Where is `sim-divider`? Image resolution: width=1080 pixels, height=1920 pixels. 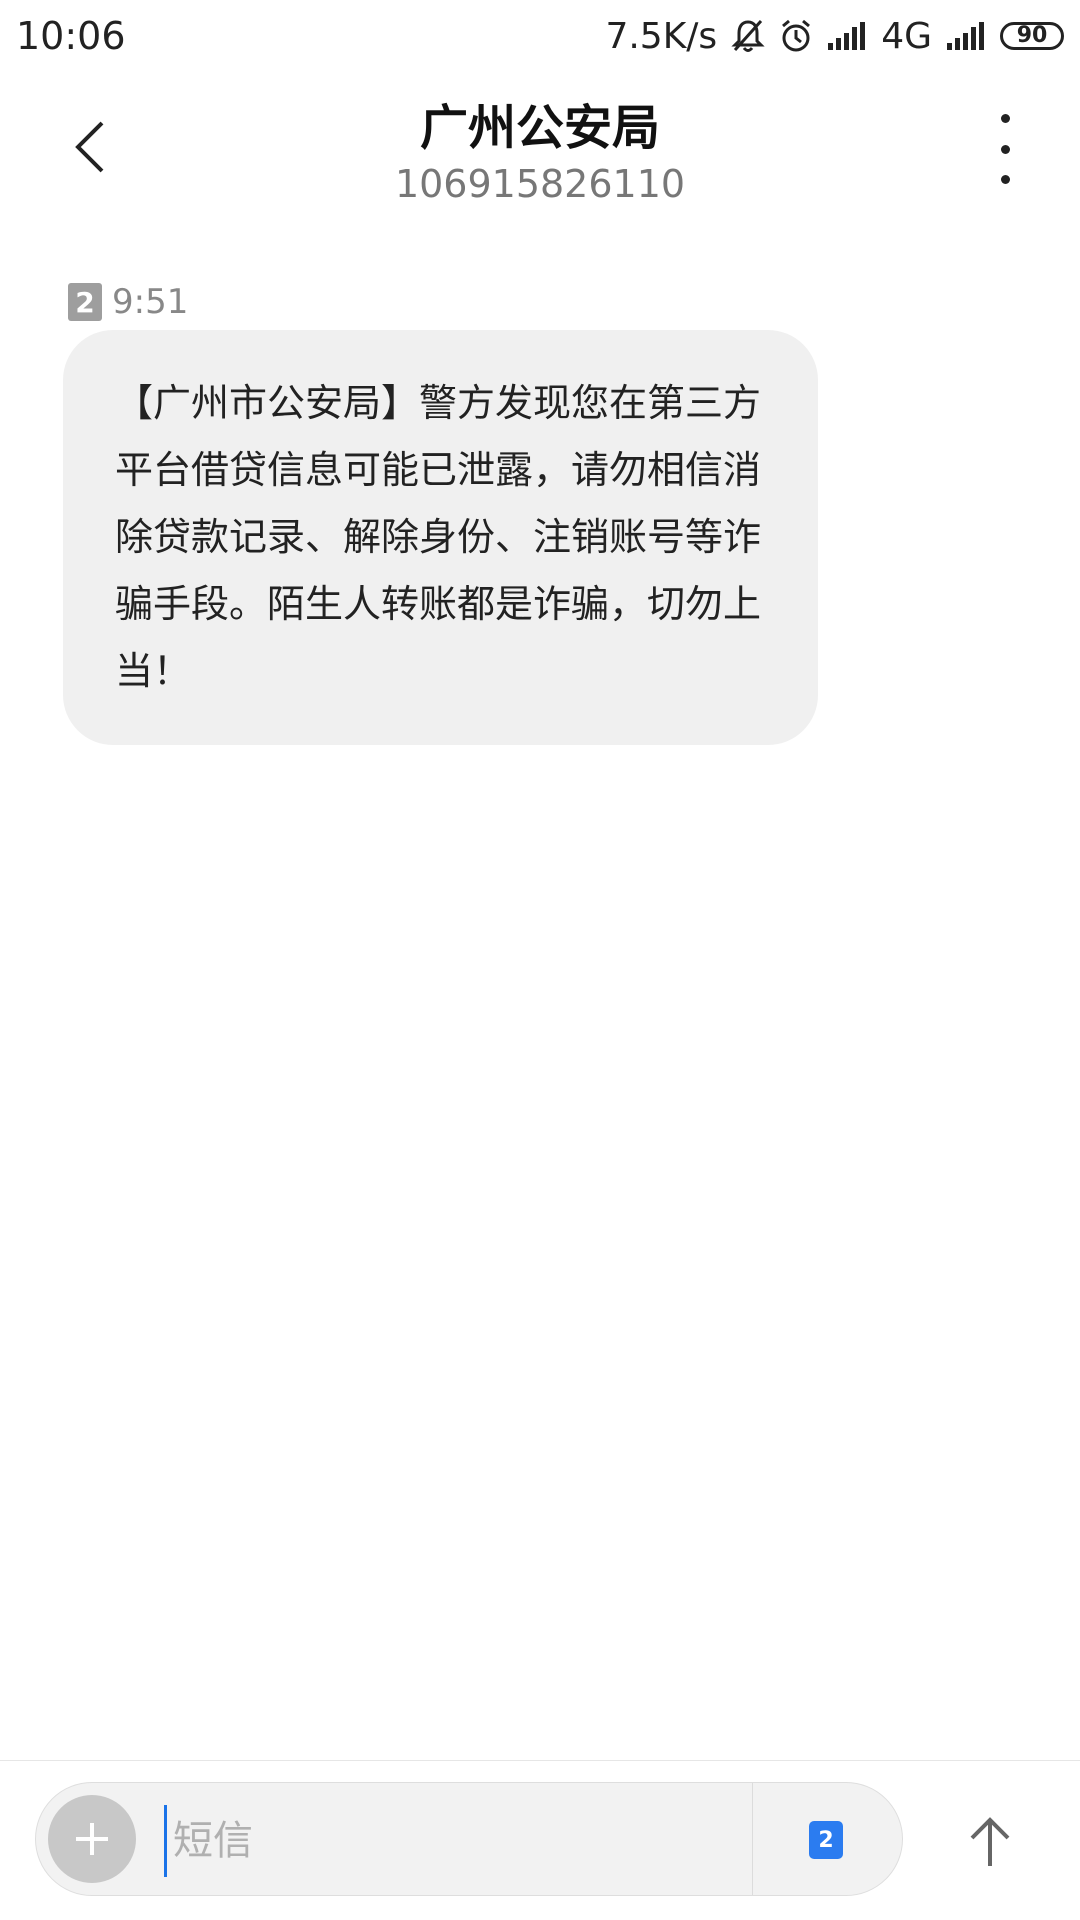 sim-divider is located at coordinates (752, 1839).